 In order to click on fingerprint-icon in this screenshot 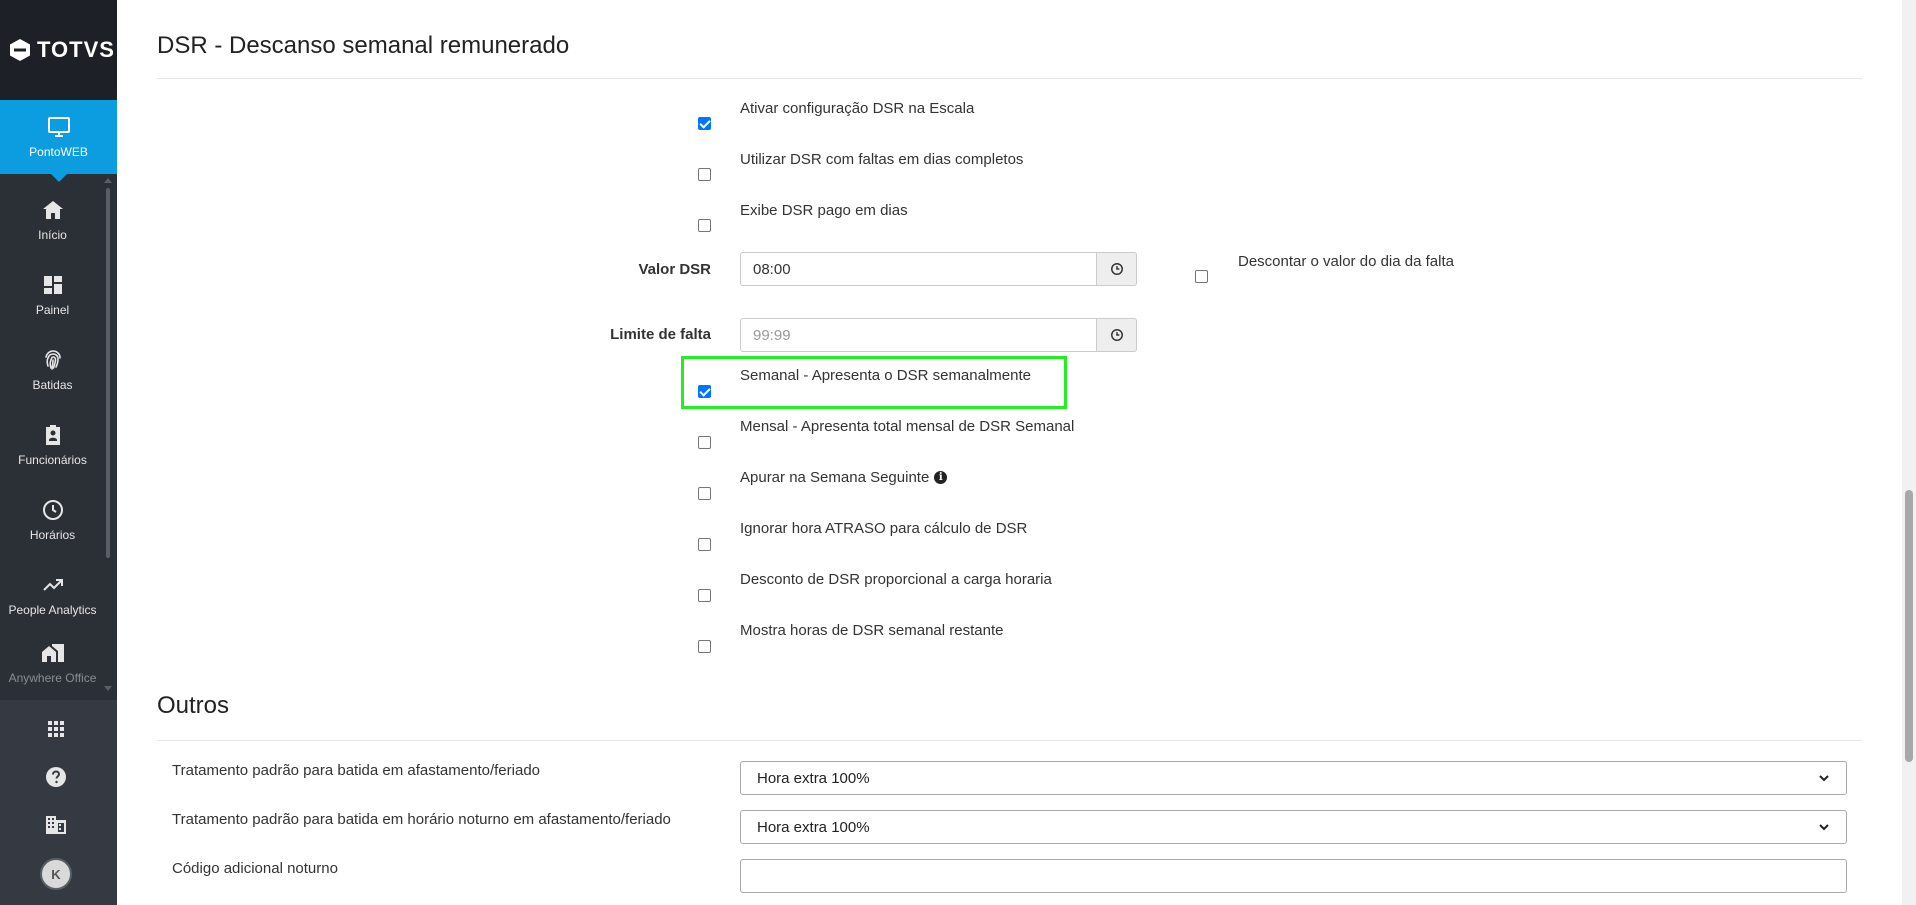, I will do `click(52, 360)`.